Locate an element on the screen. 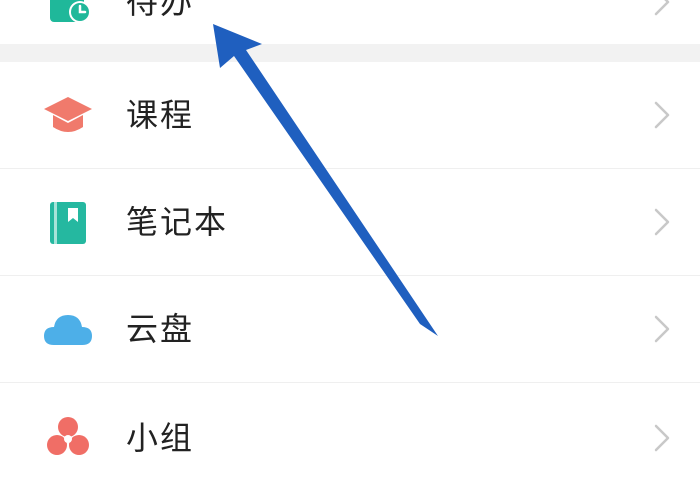 This screenshot has width=700, height=493. menu-item-todo: 待办 is located at coordinates (350, 22).